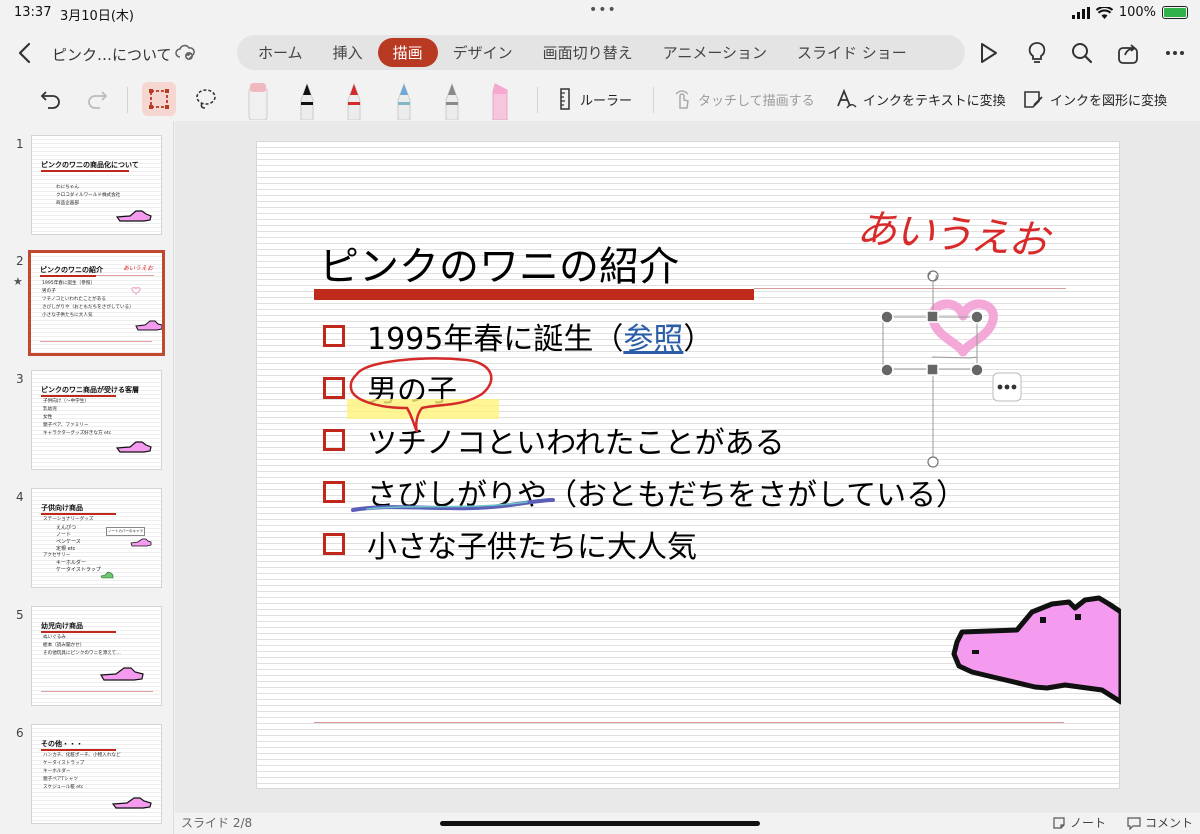 The height and width of the screenshot is (834, 1200). Describe the element at coordinates (20, 144) in the screenshot. I see `thumbnail-number: 1` at that location.